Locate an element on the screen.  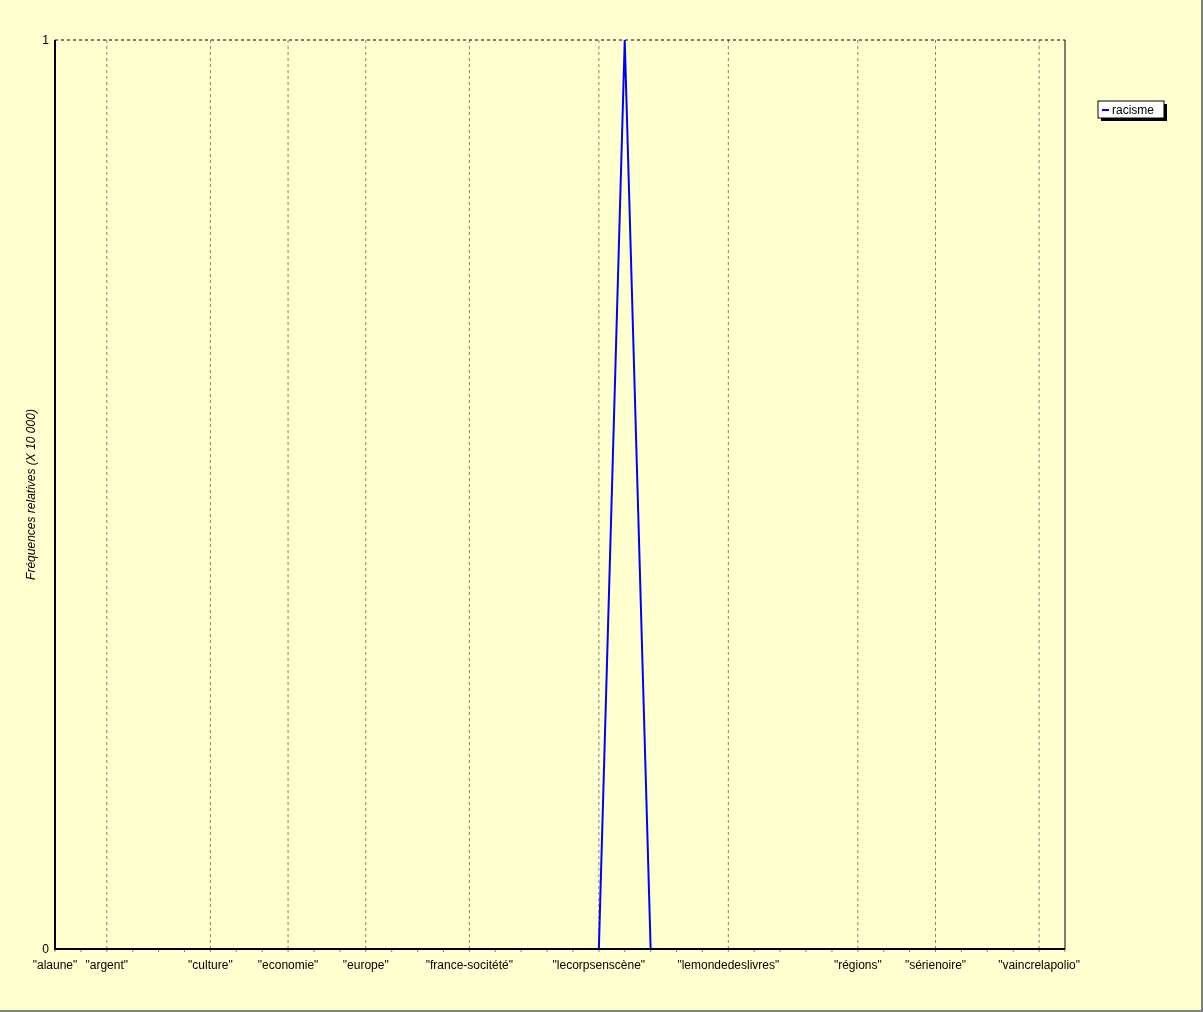
y-tick-label: 1 is located at coordinates (45, 40).